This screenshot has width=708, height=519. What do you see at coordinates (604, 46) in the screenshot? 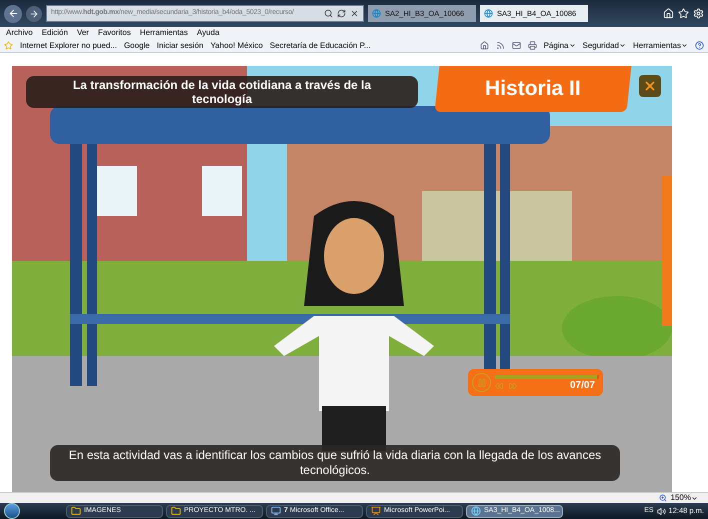
I see `command-menu: Seguridad` at bounding box center [604, 46].